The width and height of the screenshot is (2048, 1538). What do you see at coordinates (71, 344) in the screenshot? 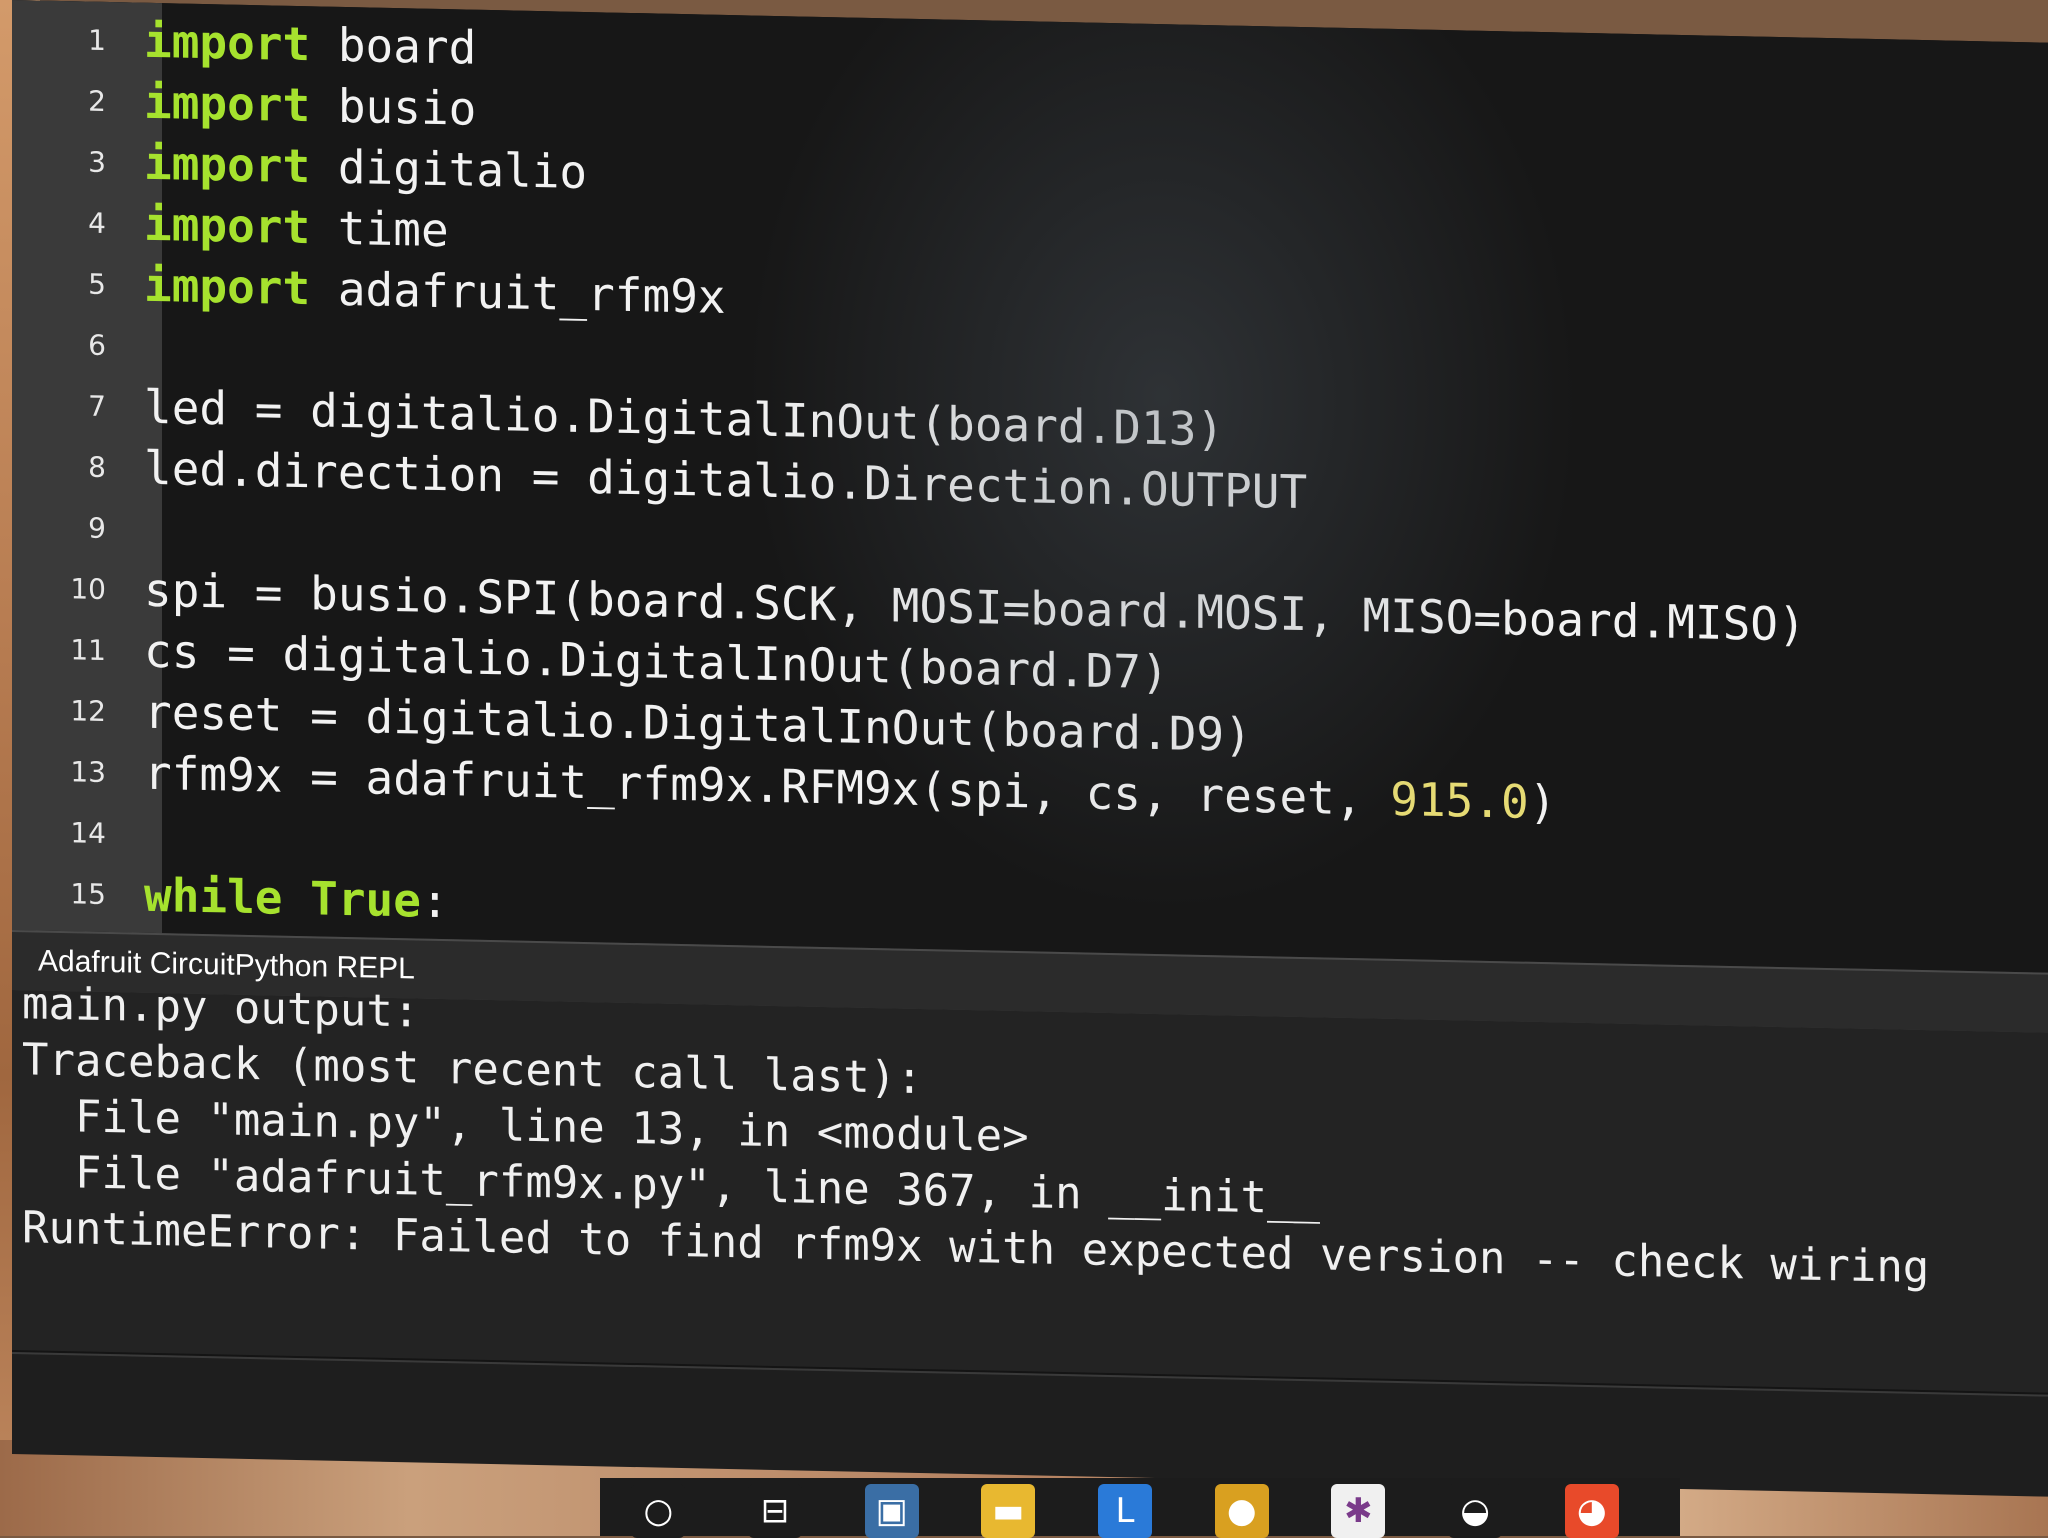
I see `line-number: 6` at bounding box center [71, 344].